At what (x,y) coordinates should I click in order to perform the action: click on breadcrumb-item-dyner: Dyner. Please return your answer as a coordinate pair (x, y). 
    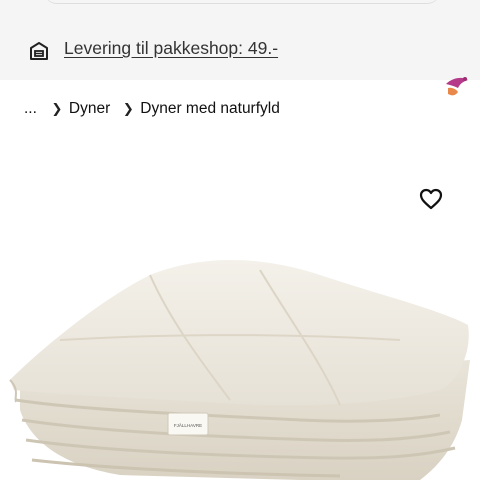
    Looking at the image, I should click on (89, 109).